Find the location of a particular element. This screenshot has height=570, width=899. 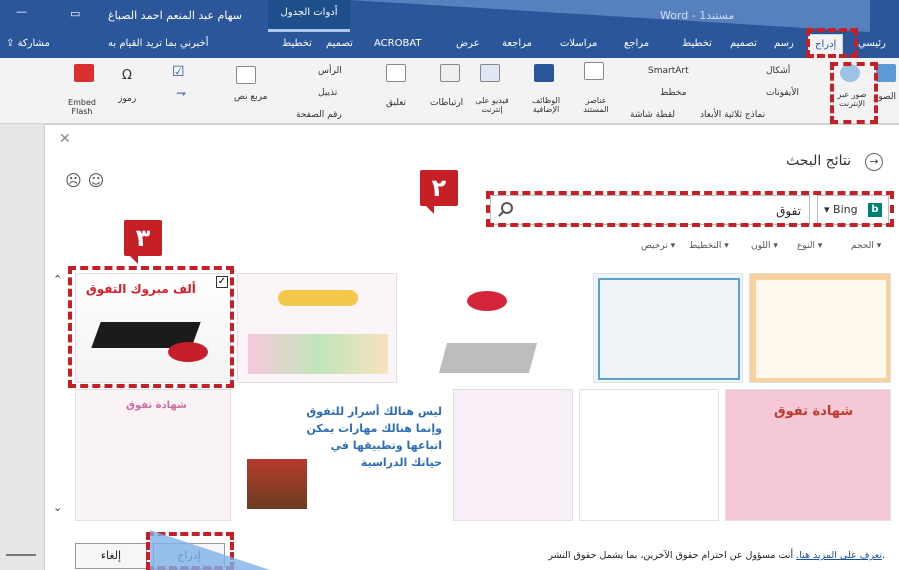

online-pictures-highlight is located at coordinates (854, 93).